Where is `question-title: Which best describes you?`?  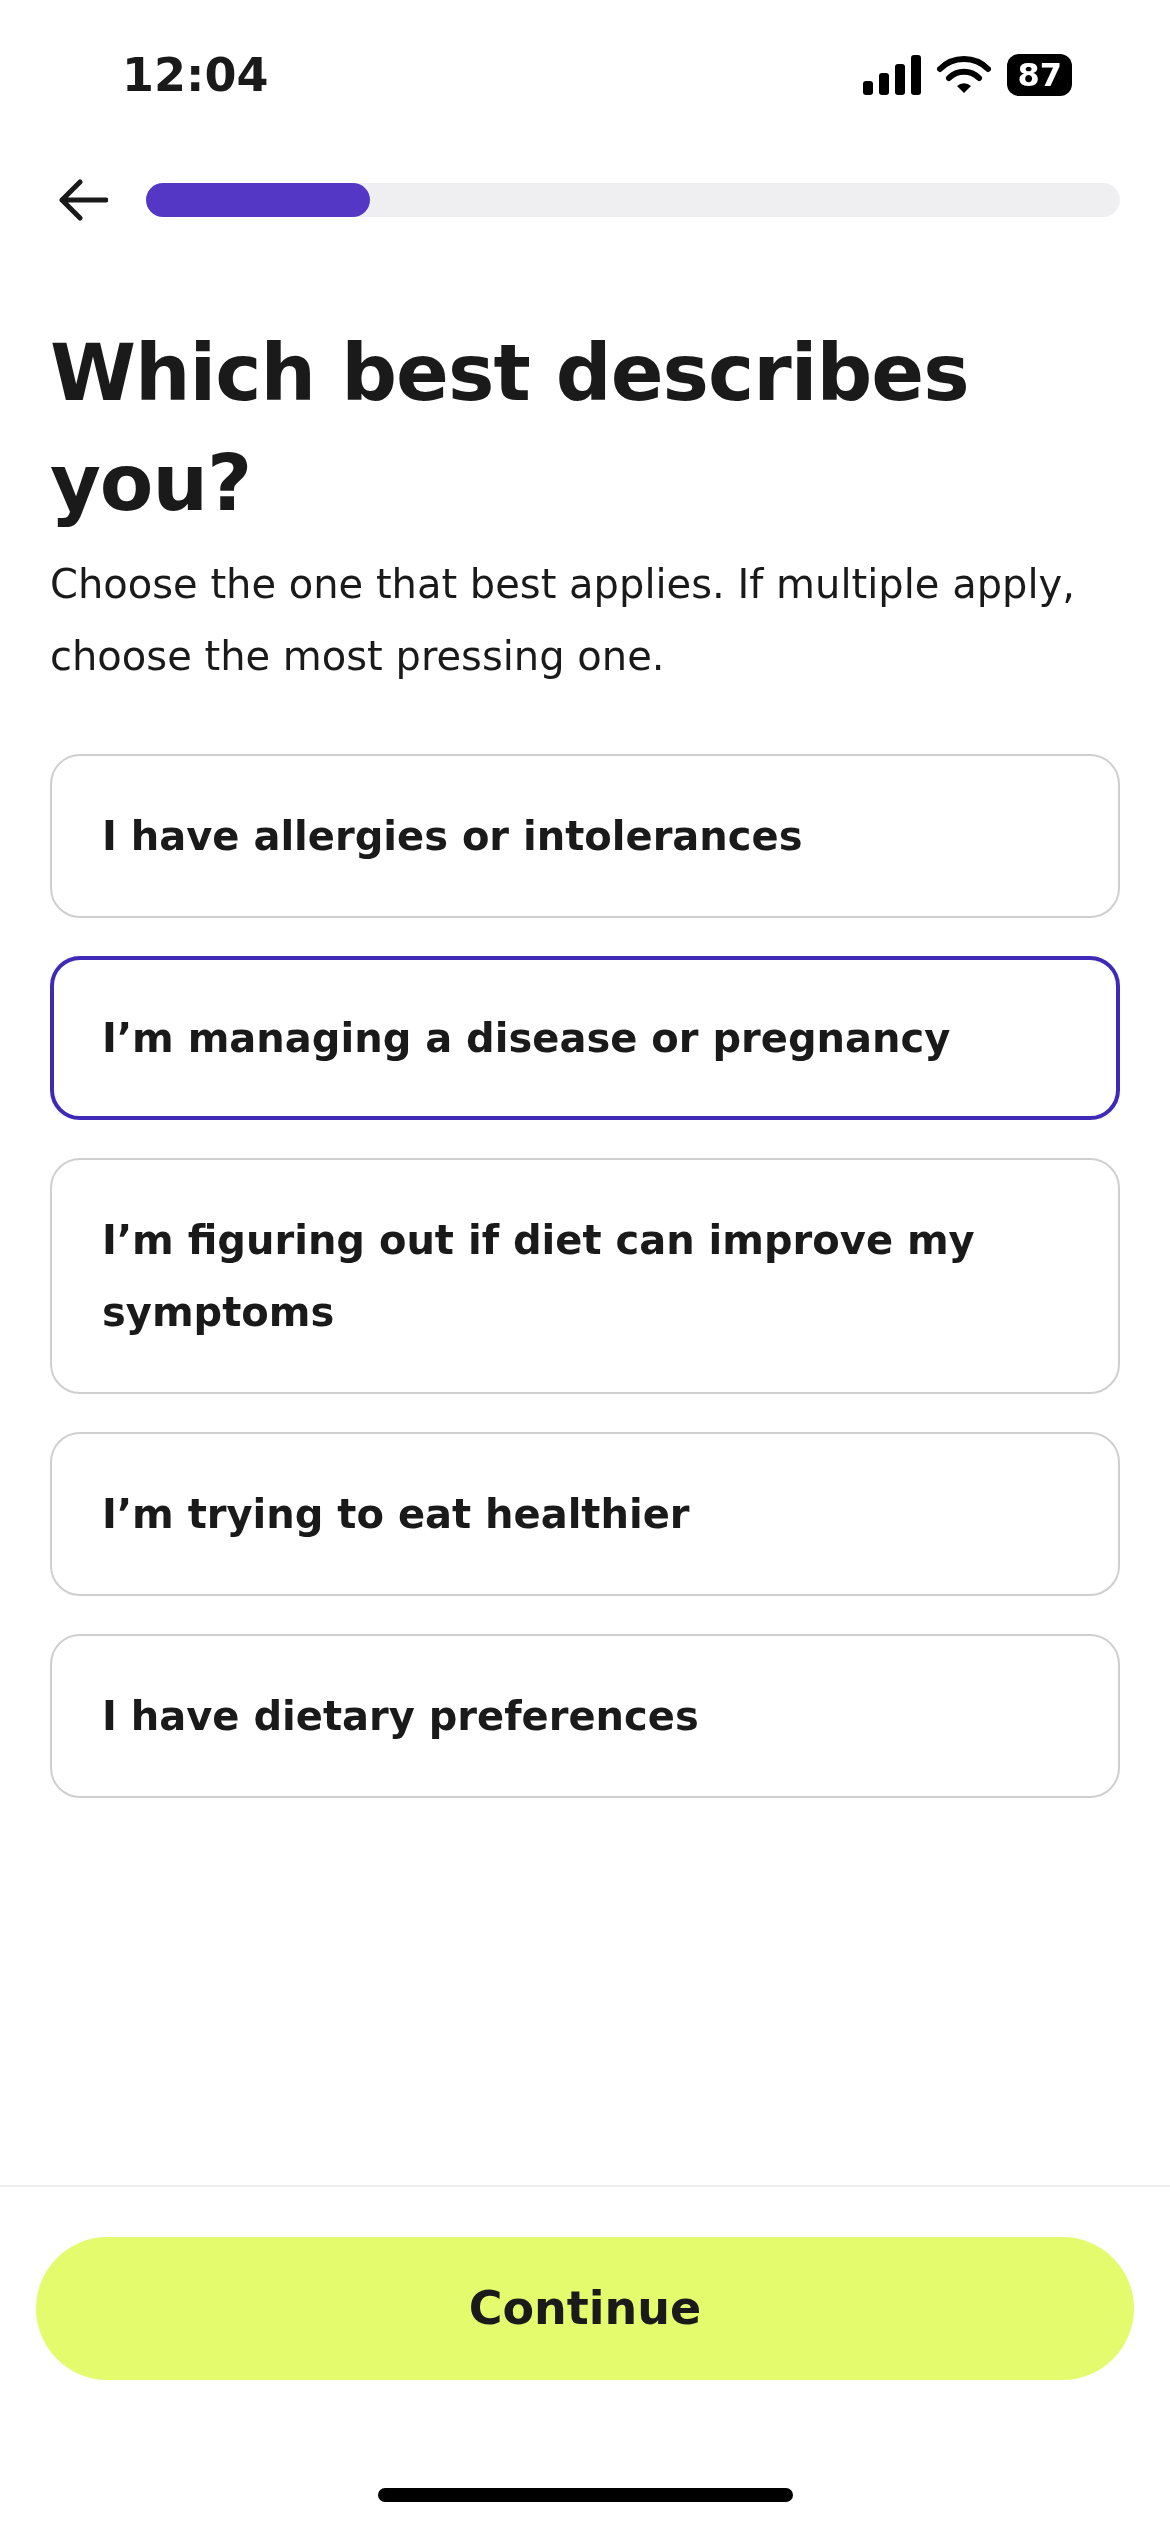 question-title: Which best describes you? is located at coordinates (510, 428).